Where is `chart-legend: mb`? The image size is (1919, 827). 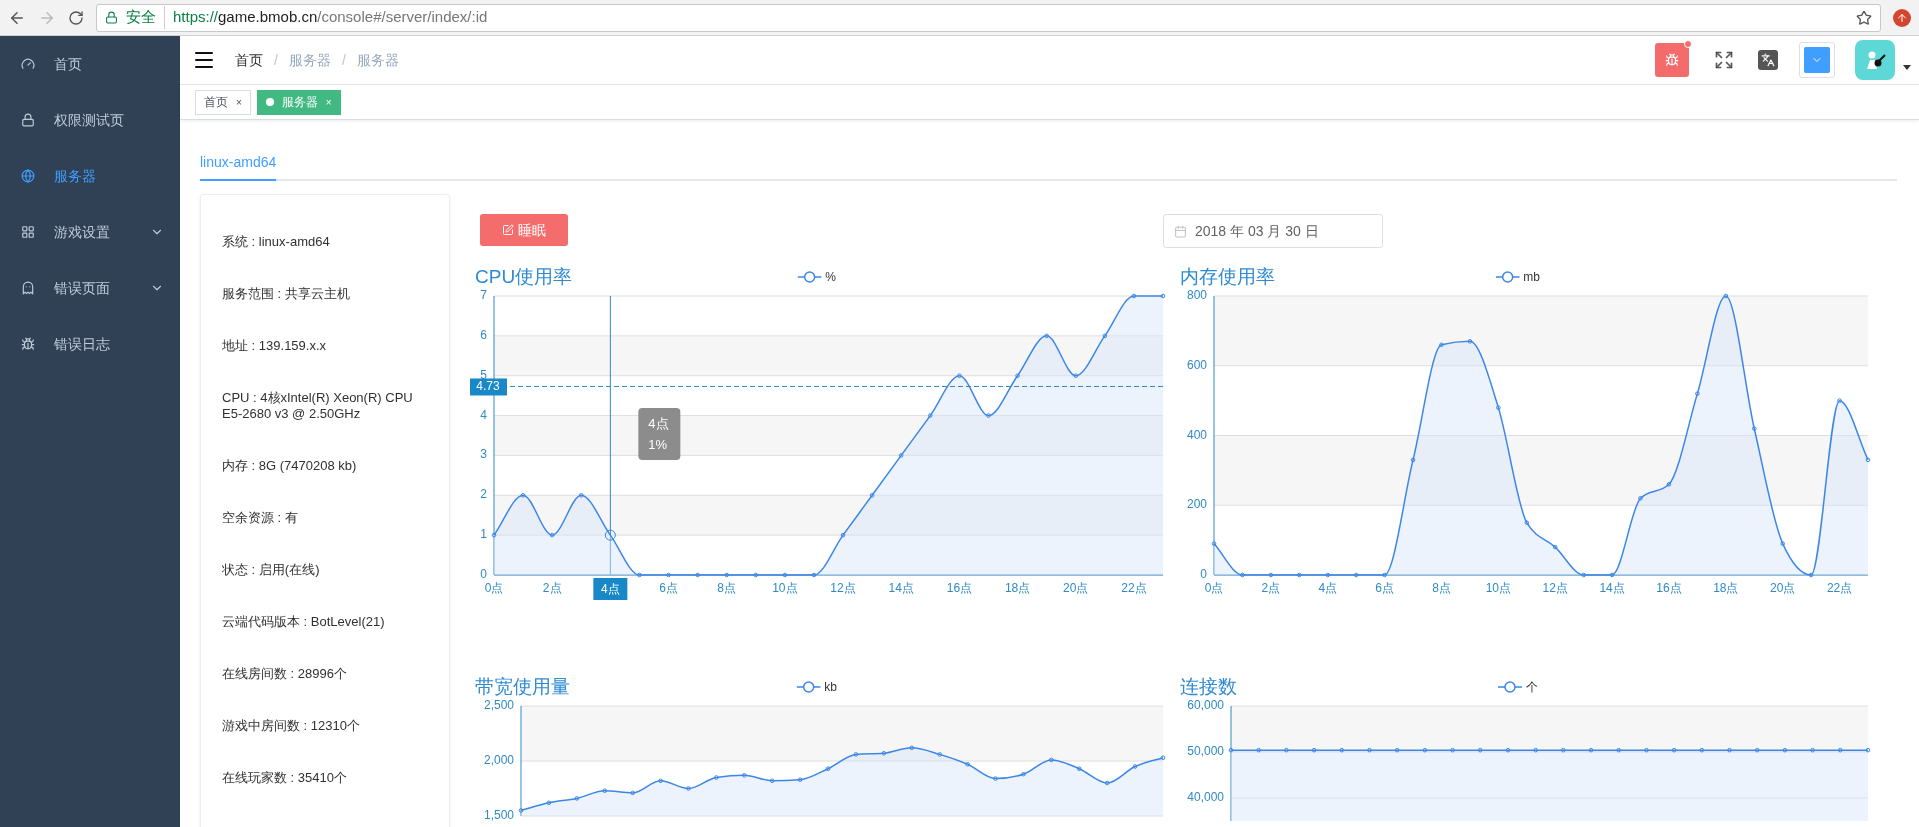
chart-legend: mb is located at coordinates (1517, 277).